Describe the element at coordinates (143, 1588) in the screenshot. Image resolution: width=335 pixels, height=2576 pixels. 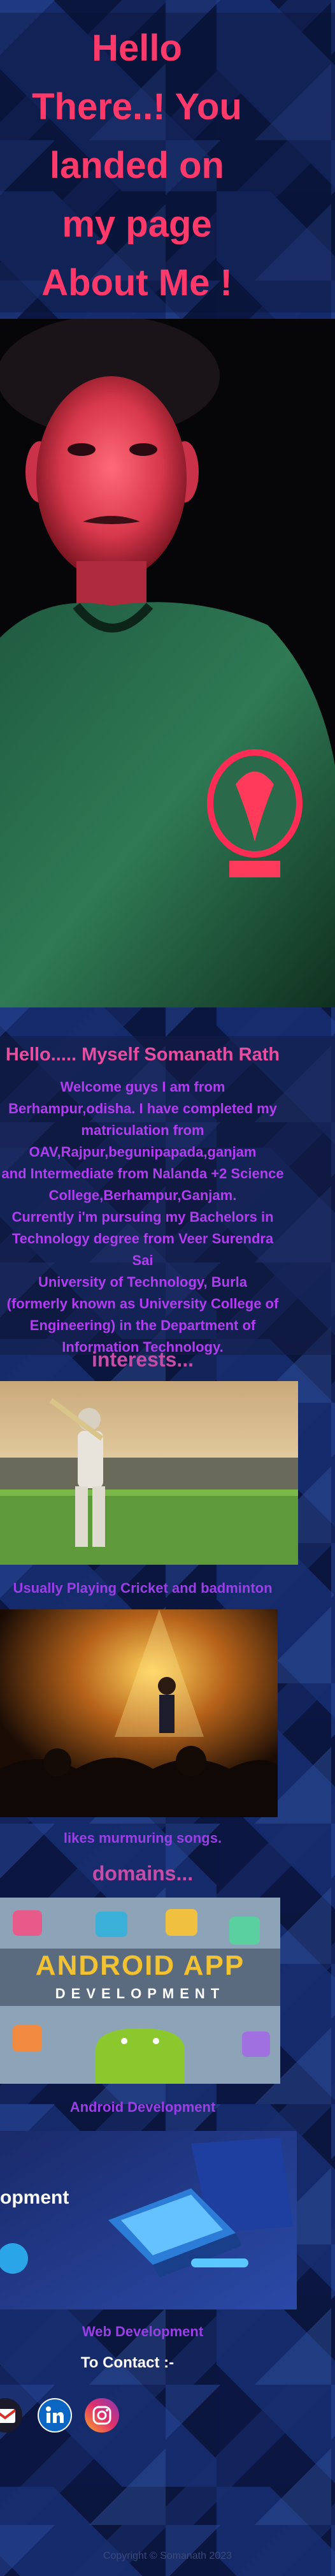
I see `interest-caption-cricket: Usually Playing Cricket and badminton` at that location.